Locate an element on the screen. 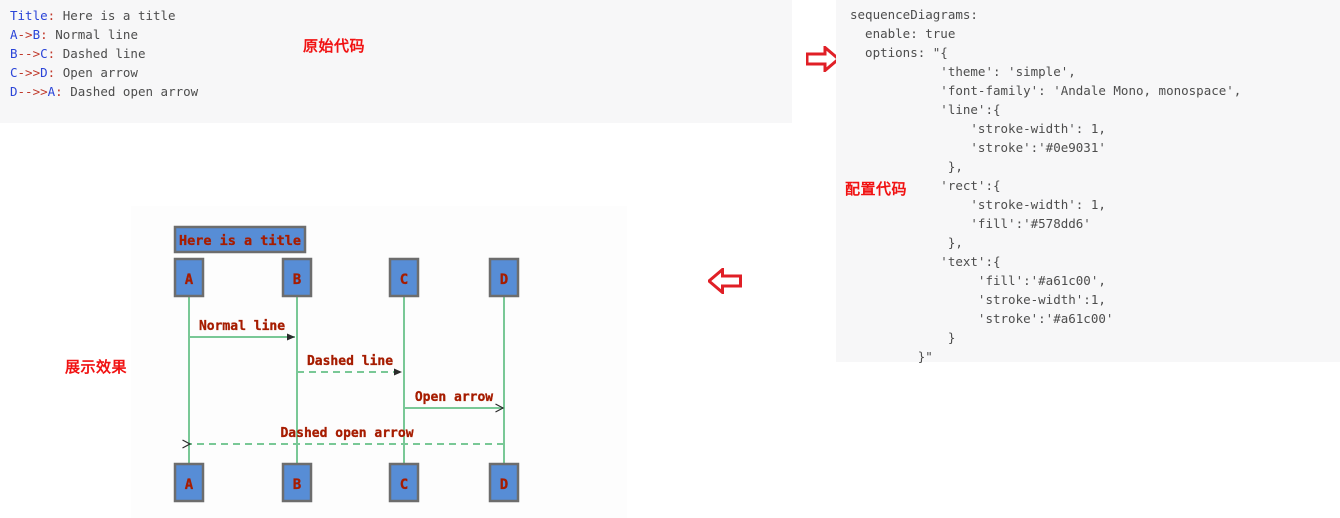 The image size is (1340, 518). code-token: Title is located at coordinates (29, 15).